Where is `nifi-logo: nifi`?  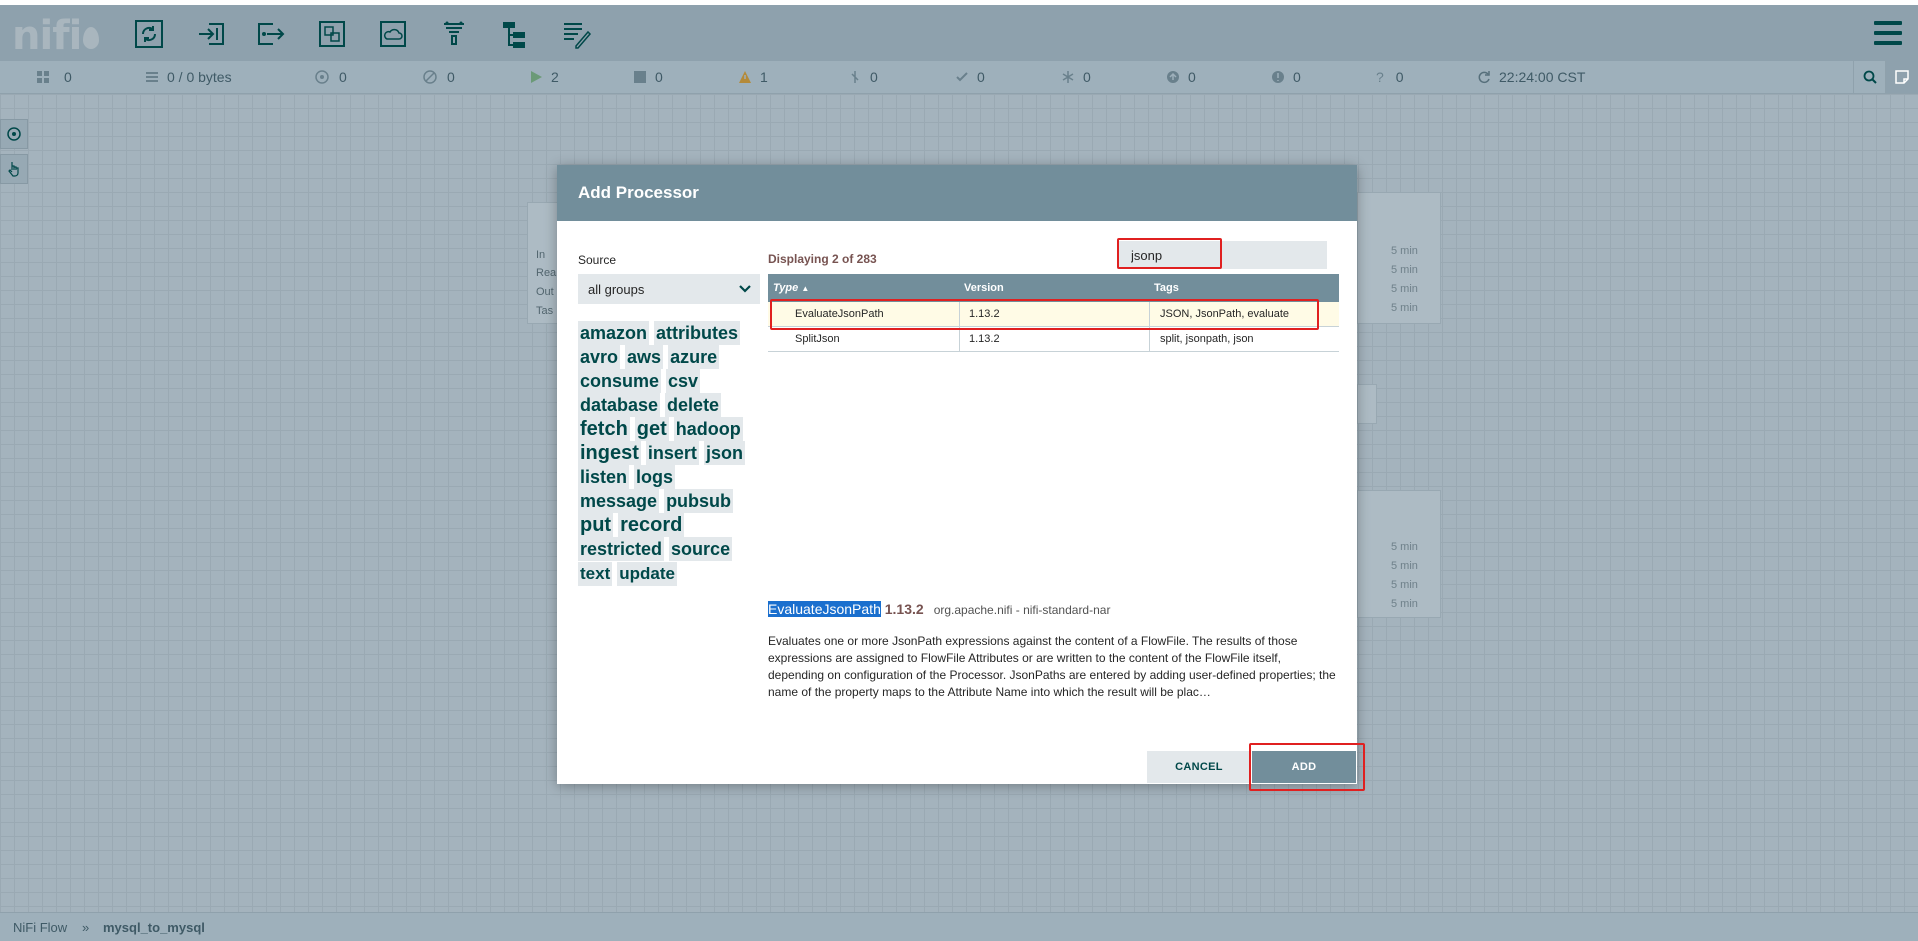 nifi-logo: nifi is located at coordinates (56, 36).